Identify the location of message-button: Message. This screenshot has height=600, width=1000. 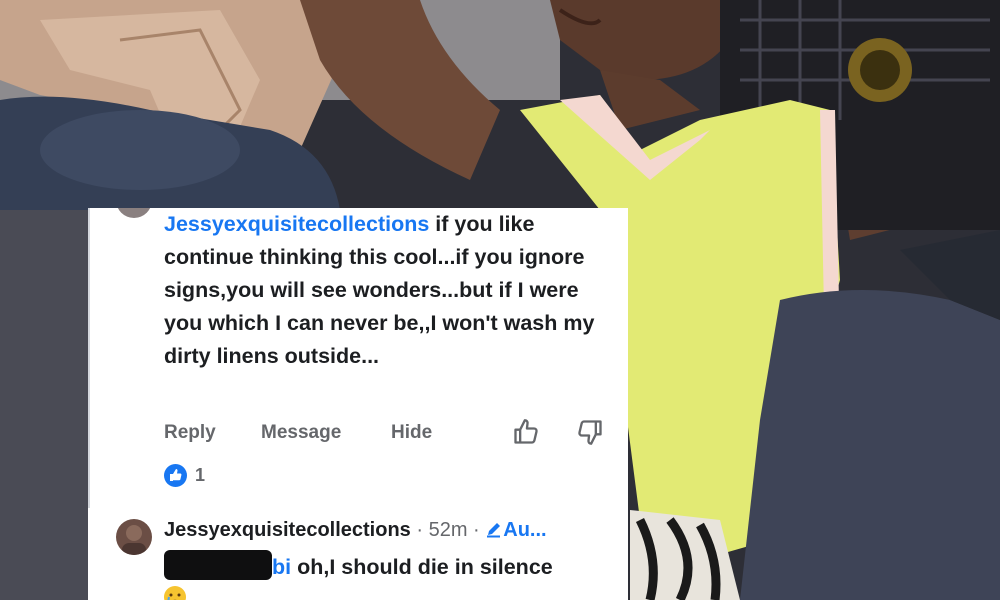
(301, 433).